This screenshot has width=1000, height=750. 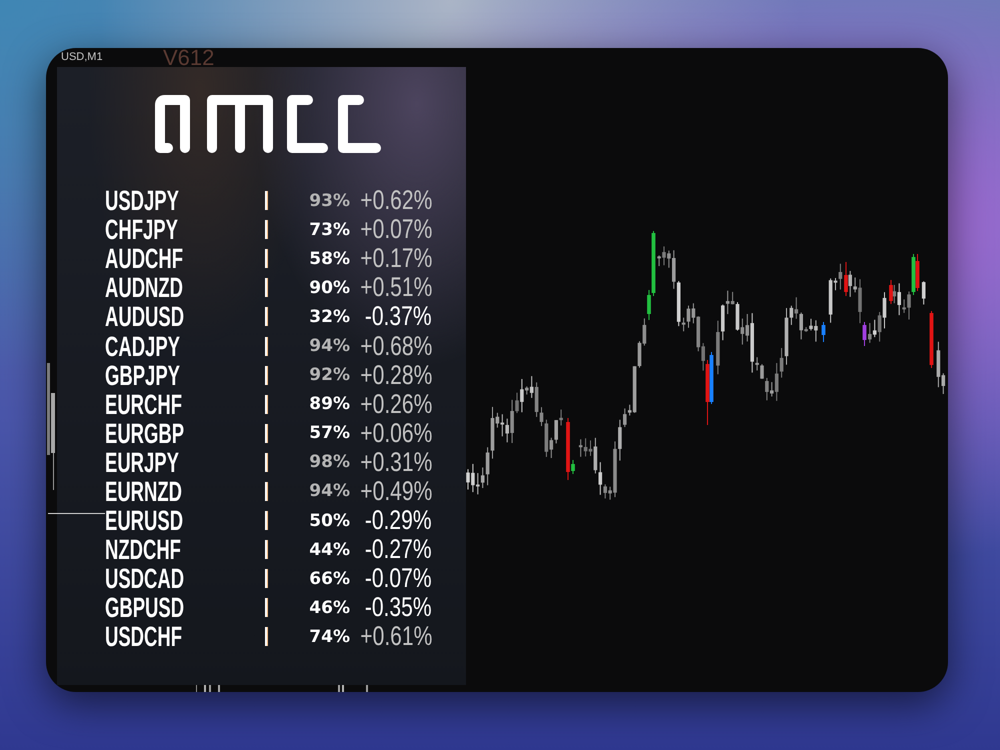 What do you see at coordinates (329, 550) in the screenshot?
I see `strength-value: 44%` at bounding box center [329, 550].